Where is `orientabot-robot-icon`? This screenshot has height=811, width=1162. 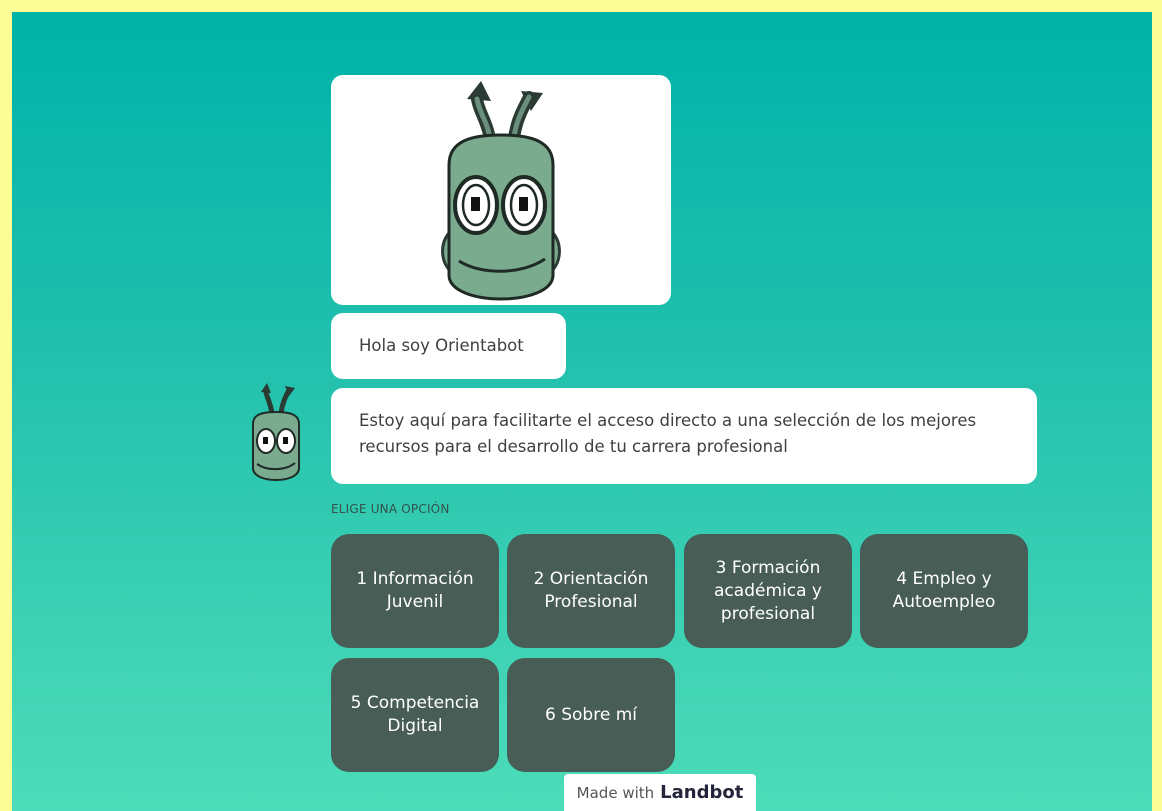
orientabot-robot-icon is located at coordinates (501, 191).